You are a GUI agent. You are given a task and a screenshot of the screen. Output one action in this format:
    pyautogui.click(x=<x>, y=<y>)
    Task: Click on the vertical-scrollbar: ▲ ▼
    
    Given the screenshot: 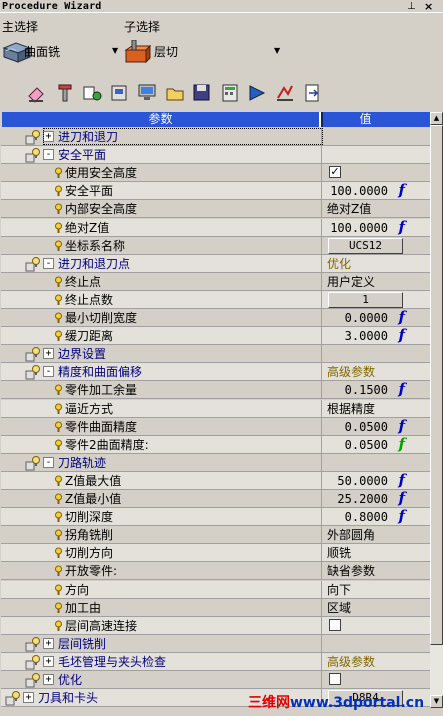 What is the action you would take?
    pyautogui.click(x=436, y=410)
    